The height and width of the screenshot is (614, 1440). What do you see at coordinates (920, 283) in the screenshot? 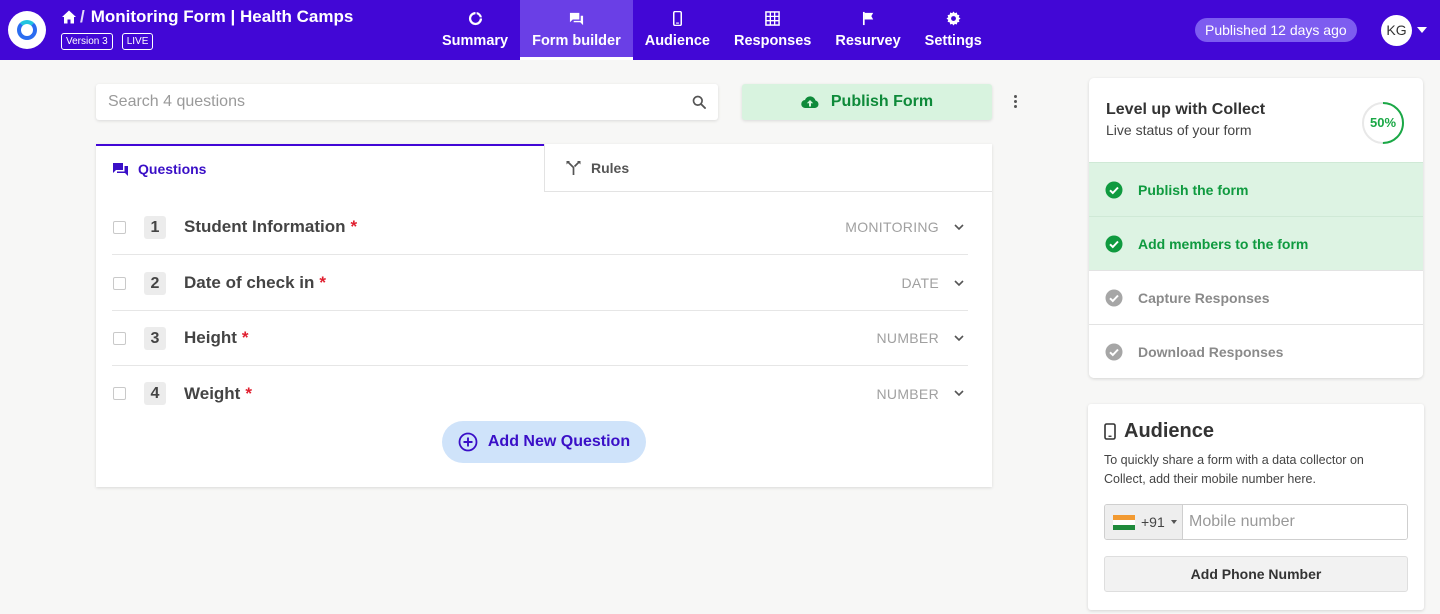
I see `question-type: DATE` at bounding box center [920, 283].